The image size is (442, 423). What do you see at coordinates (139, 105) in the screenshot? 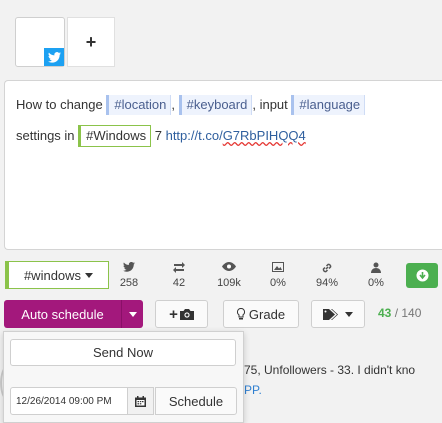
I see `hashtag-location: #location` at bounding box center [139, 105].